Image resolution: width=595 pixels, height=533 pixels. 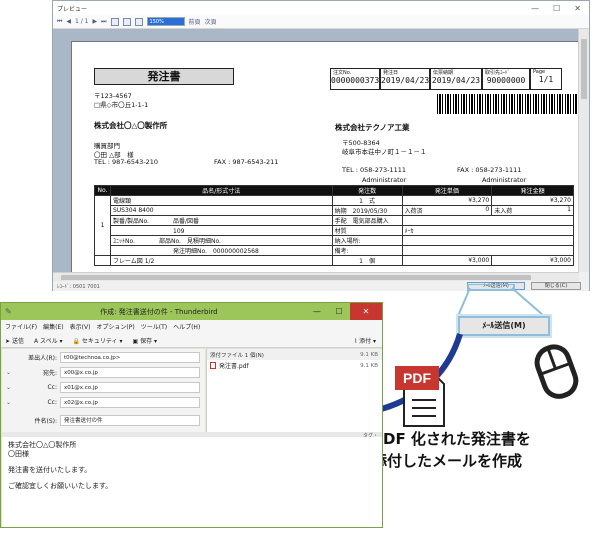 I want to click on supplier-address: □県◇市〇丘1-1-1, so click(x=121, y=105).